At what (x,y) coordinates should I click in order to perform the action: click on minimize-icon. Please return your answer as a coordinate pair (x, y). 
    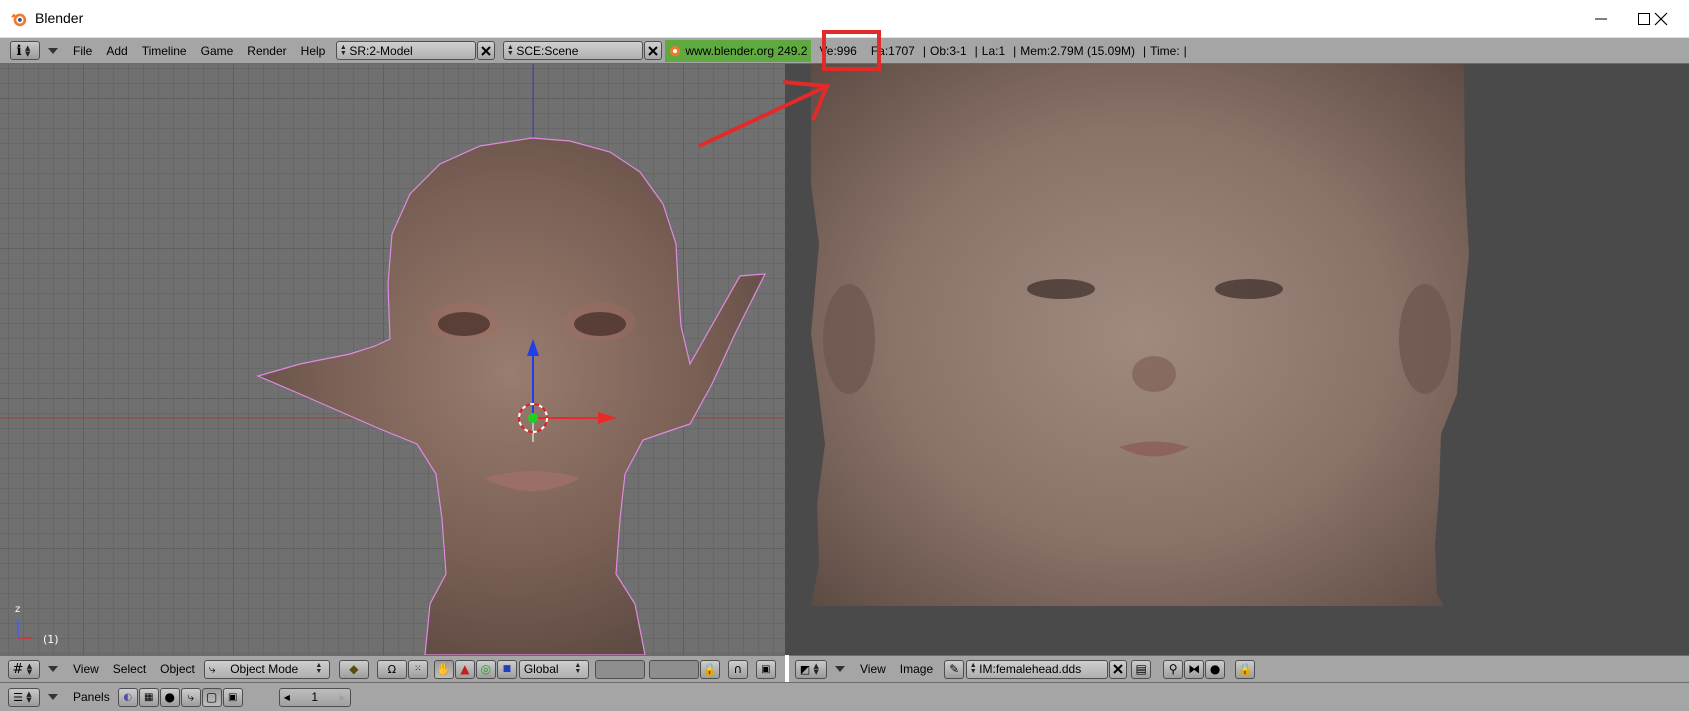
    Looking at the image, I should click on (1601, 19).